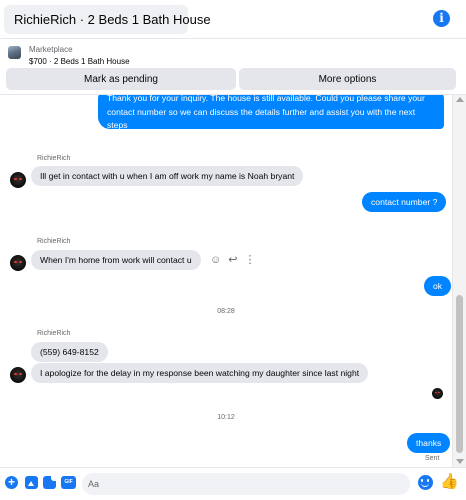 This screenshot has width=466, height=500. I want to click on message-bubble-incoming: (559) 649-8152, so click(69, 352).